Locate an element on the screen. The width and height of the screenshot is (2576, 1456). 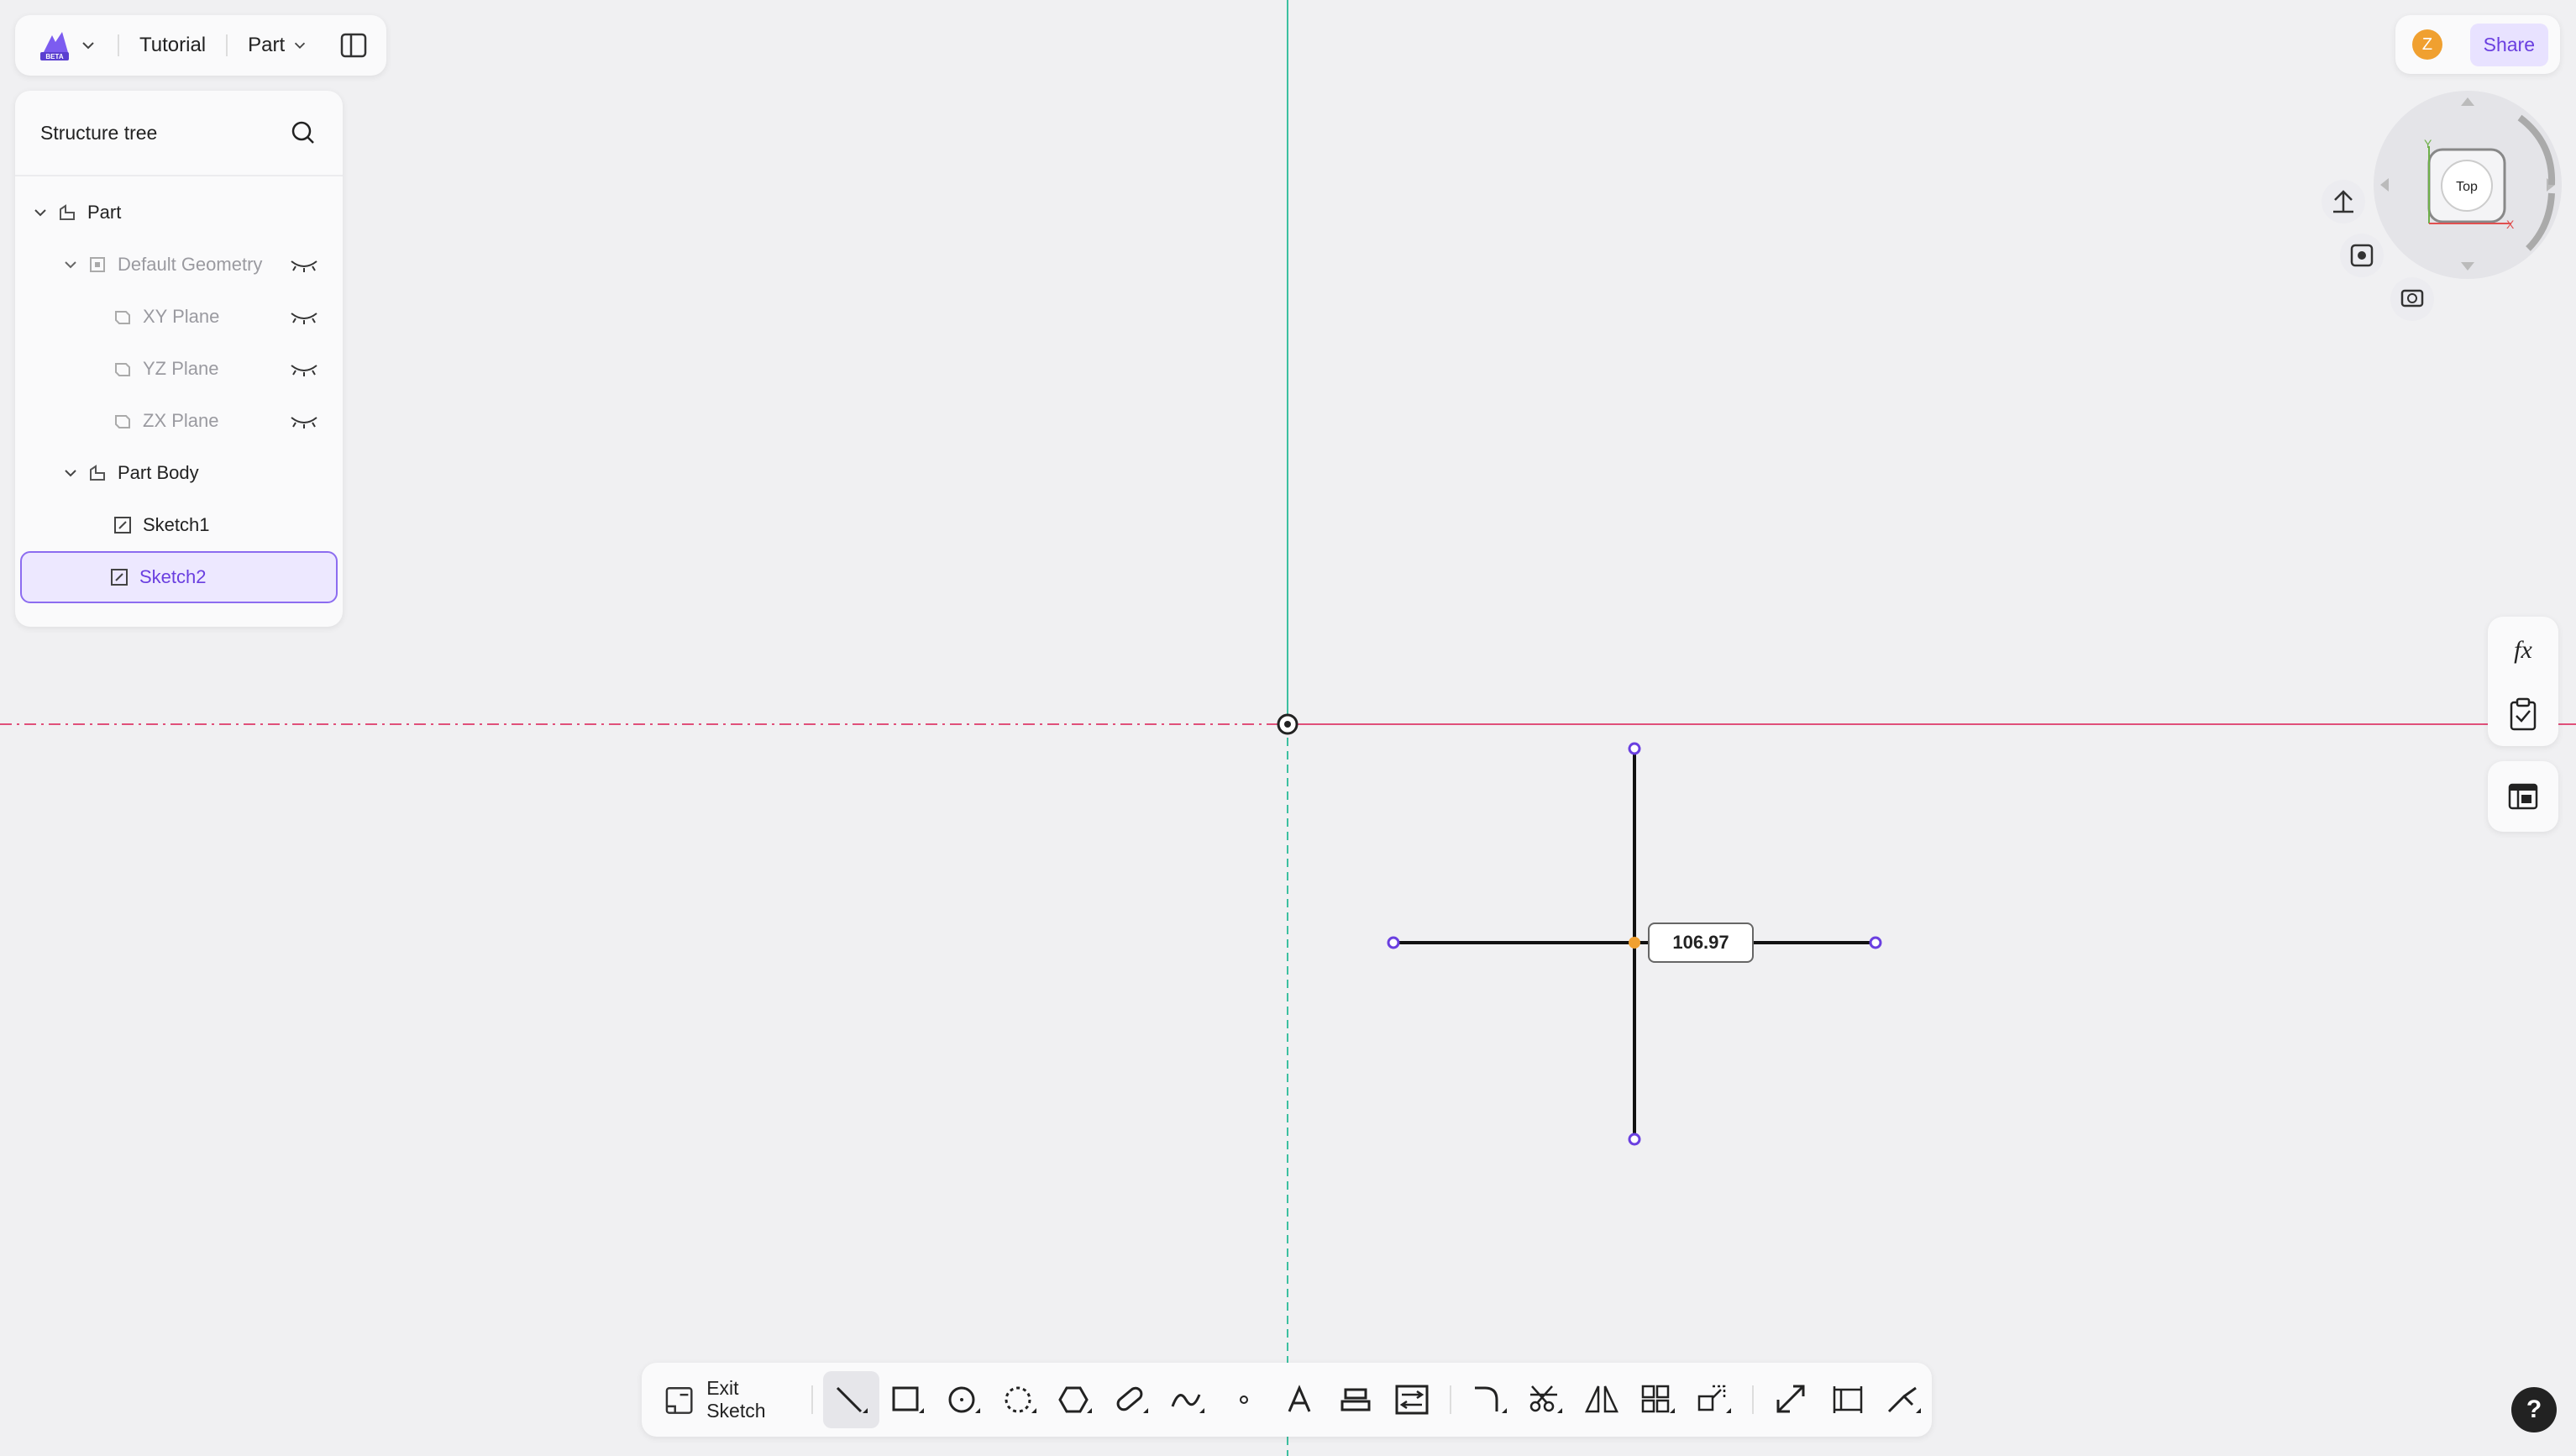
part-icon is located at coordinates (67, 212).